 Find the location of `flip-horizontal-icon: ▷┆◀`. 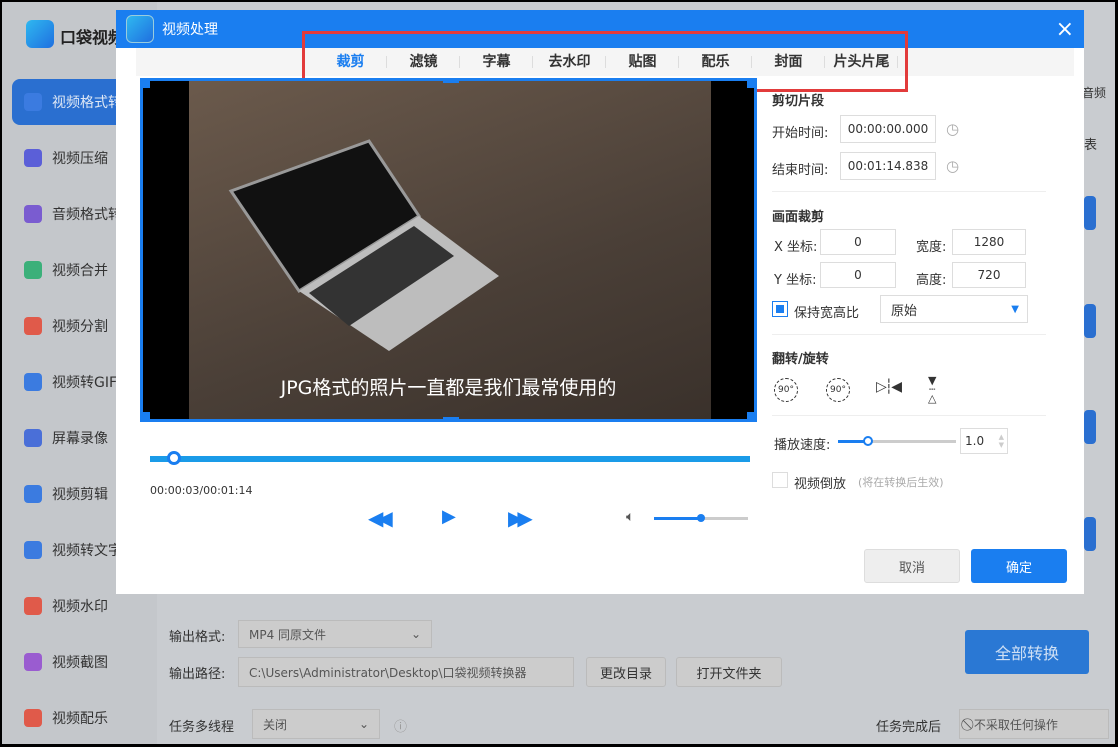

flip-horizontal-icon: ▷┆◀ is located at coordinates (889, 387).